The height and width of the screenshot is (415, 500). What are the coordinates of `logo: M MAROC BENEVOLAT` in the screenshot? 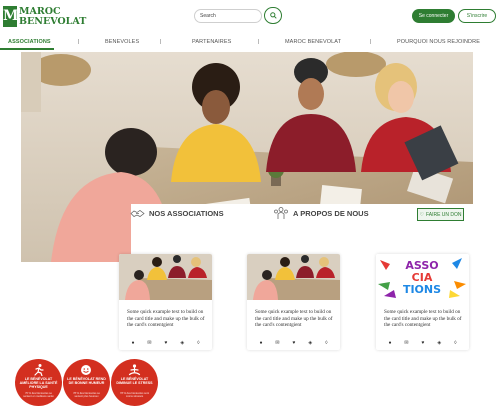 It's located at (44, 16).